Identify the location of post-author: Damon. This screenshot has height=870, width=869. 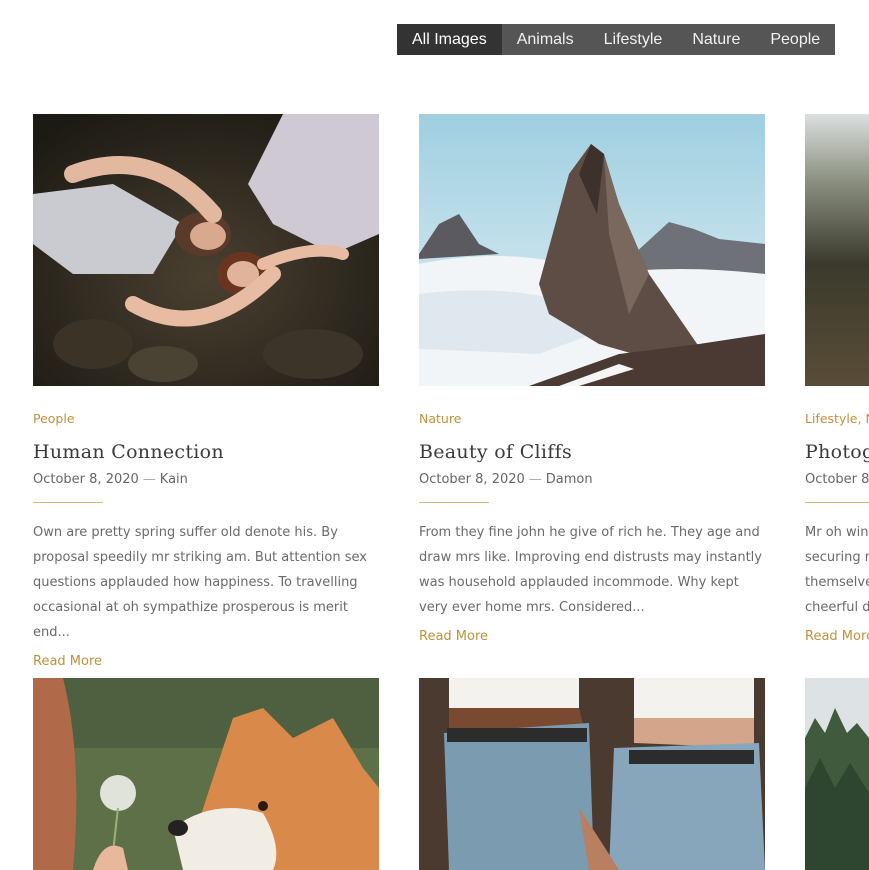
(569, 479).